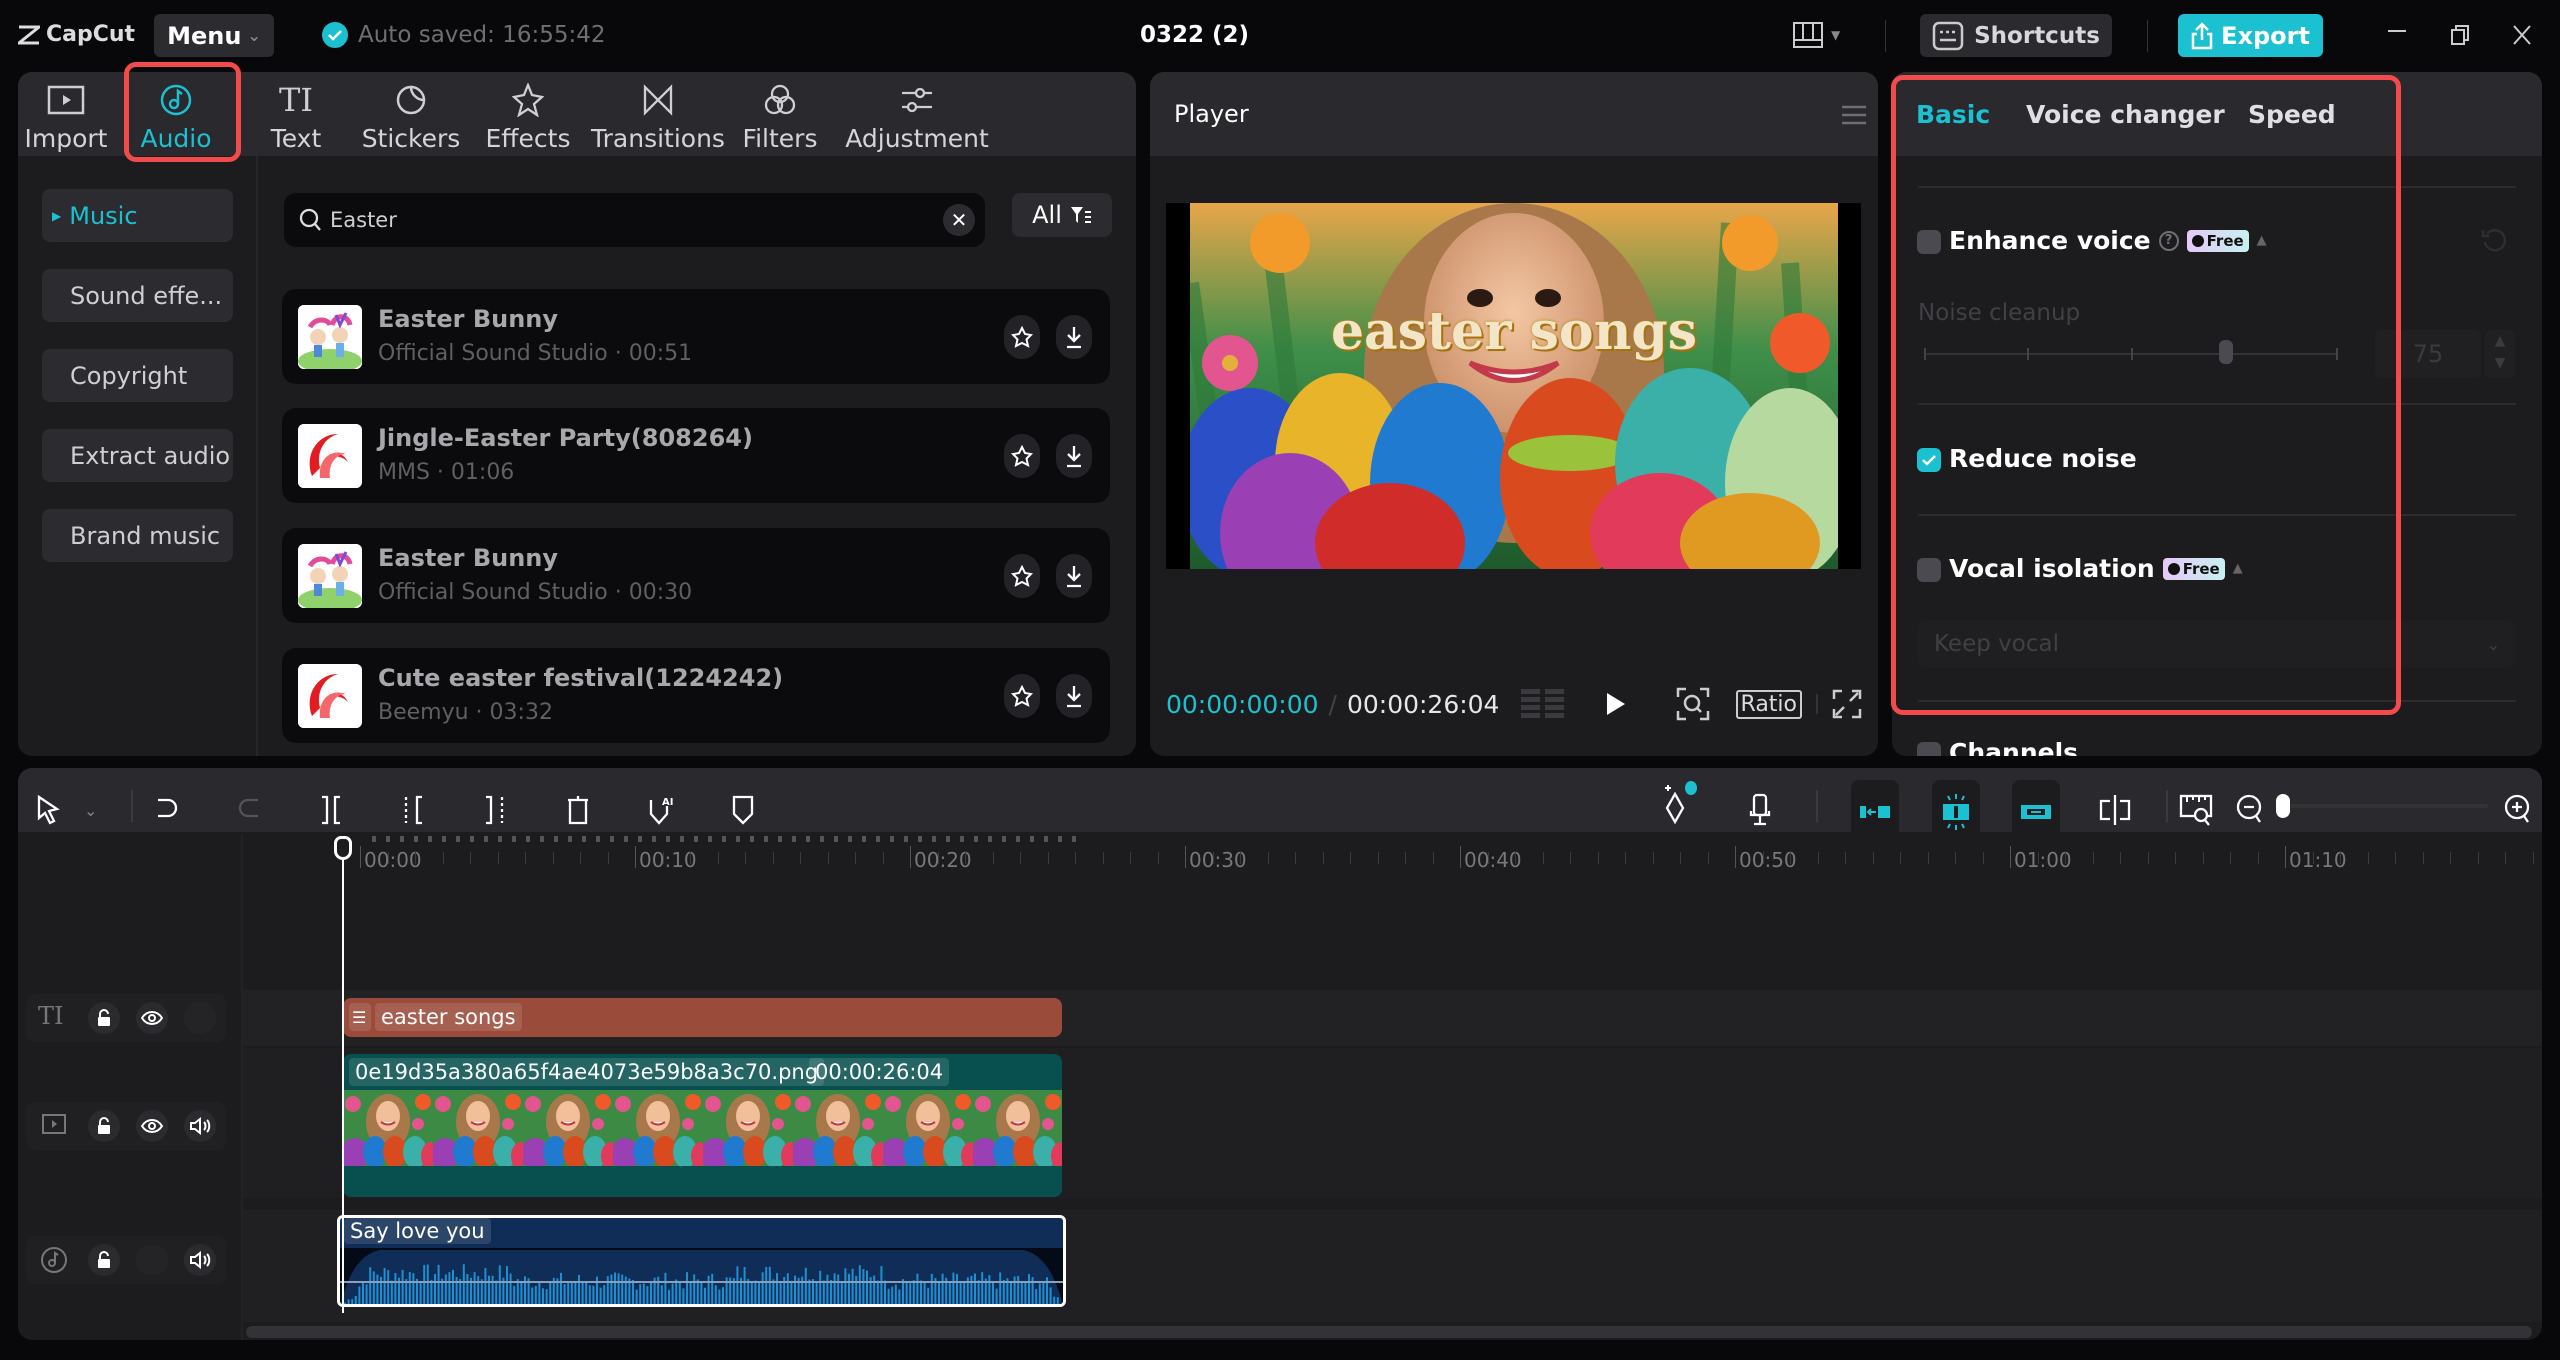 Image resolution: width=2560 pixels, height=1360 pixels. Describe the element at coordinates (2522, 35) in the screenshot. I see `close-window-button` at that location.